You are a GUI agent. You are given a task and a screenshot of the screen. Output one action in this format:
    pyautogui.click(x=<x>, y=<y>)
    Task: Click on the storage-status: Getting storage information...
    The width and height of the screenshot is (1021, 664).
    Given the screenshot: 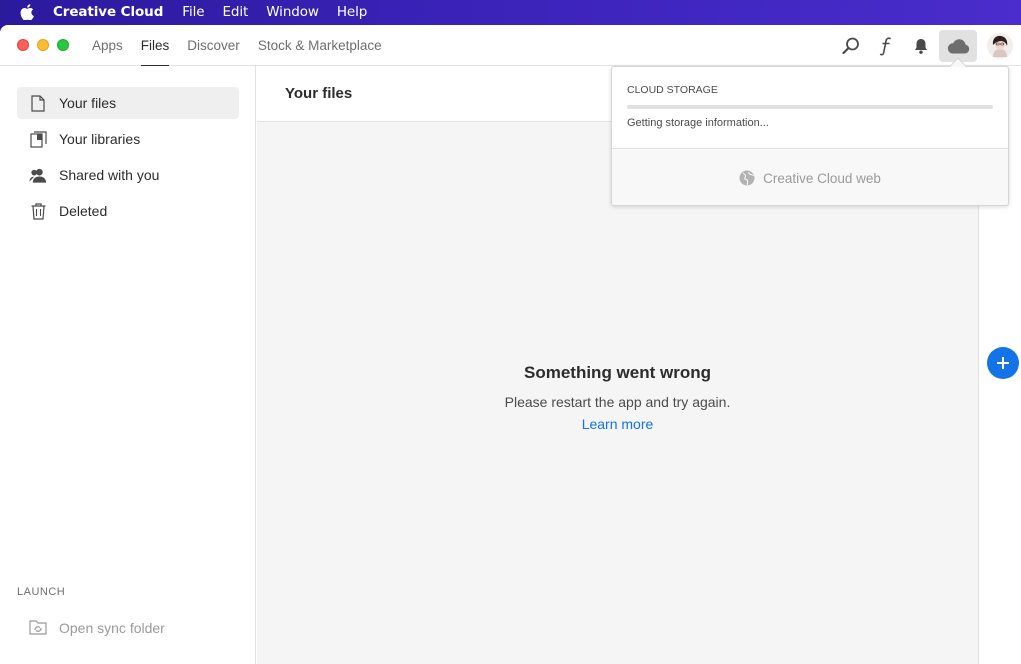 What is the action you would take?
    pyautogui.click(x=698, y=123)
    